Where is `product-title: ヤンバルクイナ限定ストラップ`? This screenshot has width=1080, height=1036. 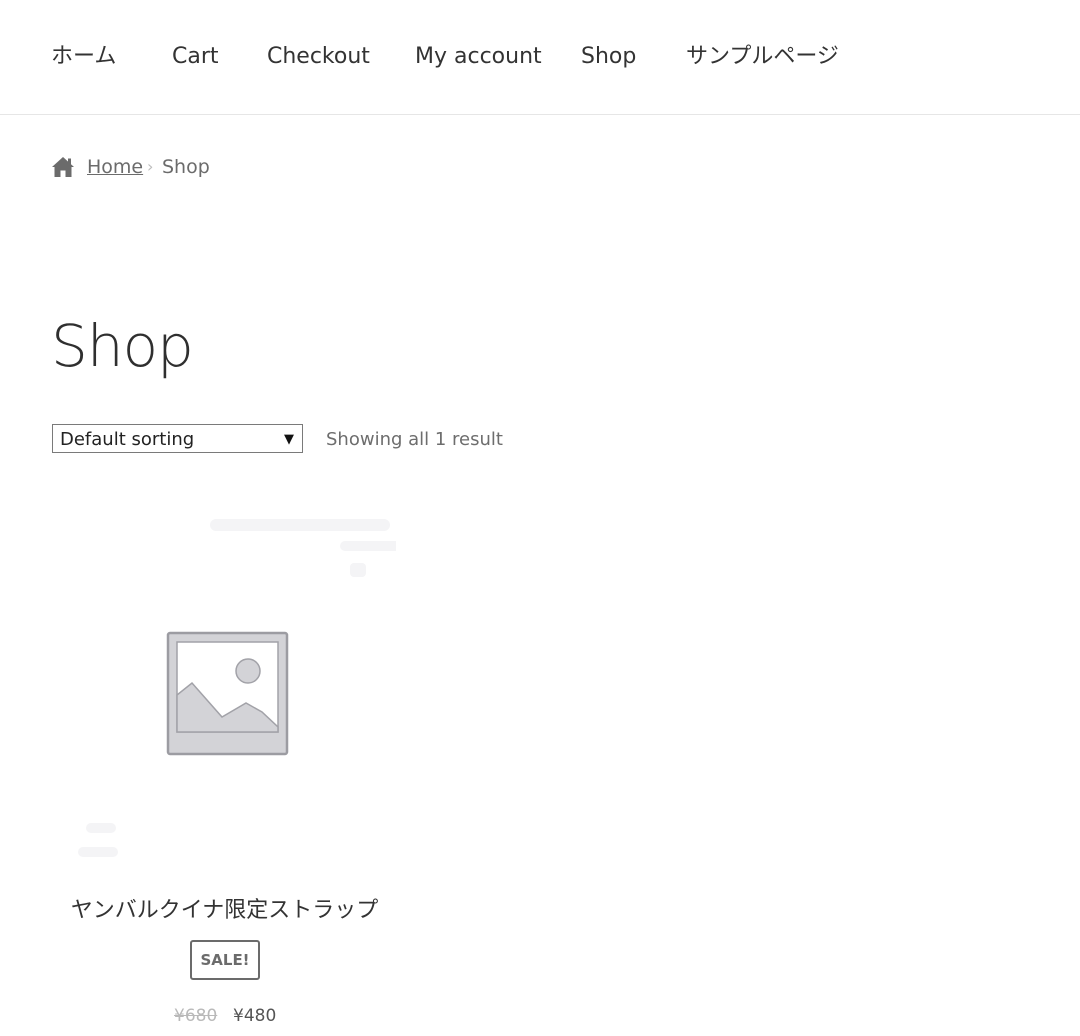 product-title: ヤンバルクイナ限定ストラップ is located at coordinates (224, 911).